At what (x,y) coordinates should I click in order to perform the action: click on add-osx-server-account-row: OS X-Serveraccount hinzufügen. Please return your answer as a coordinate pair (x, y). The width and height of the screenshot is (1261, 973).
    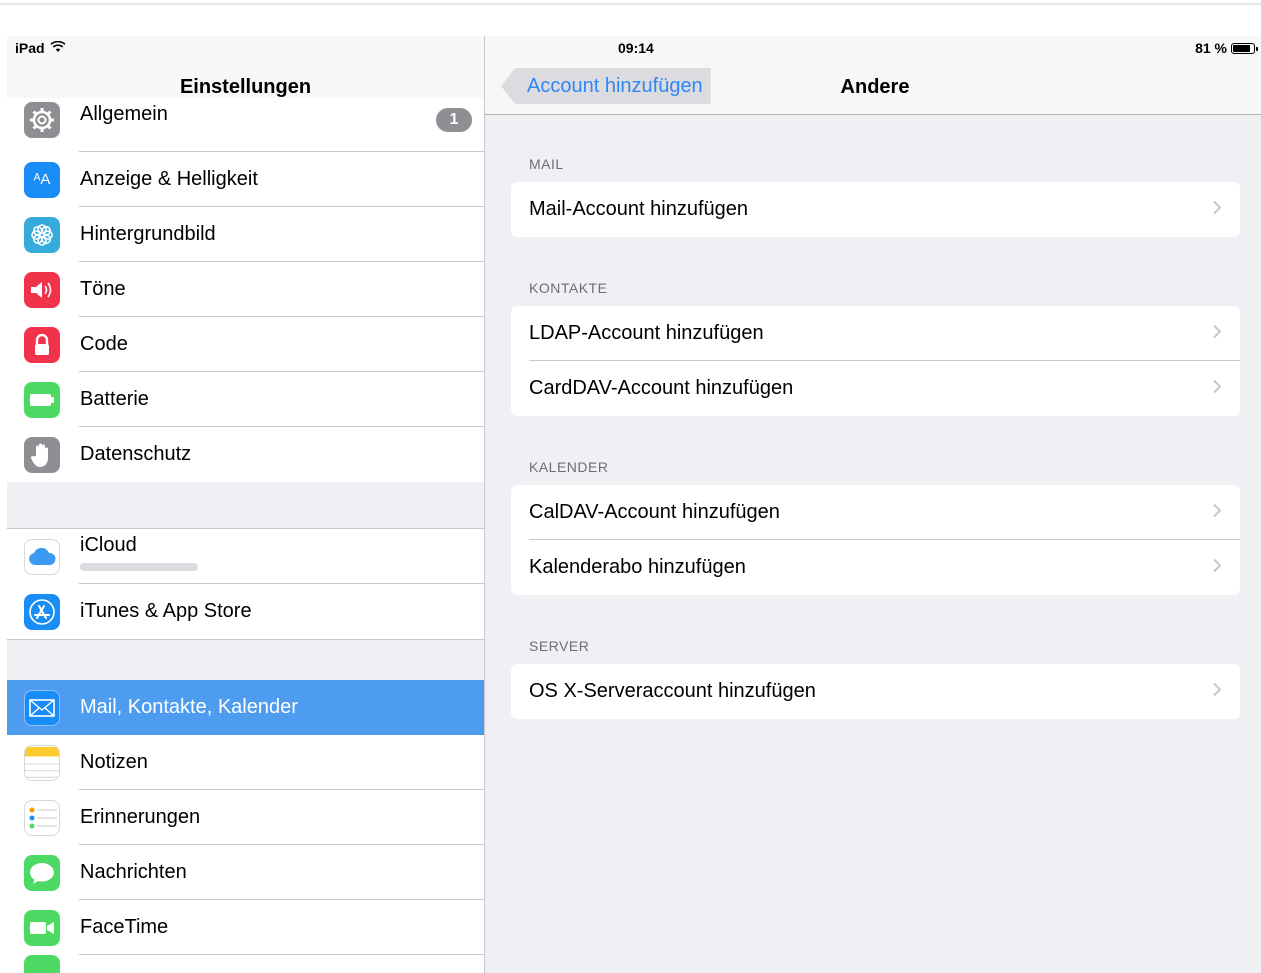
    Looking at the image, I should click on (875, 691).